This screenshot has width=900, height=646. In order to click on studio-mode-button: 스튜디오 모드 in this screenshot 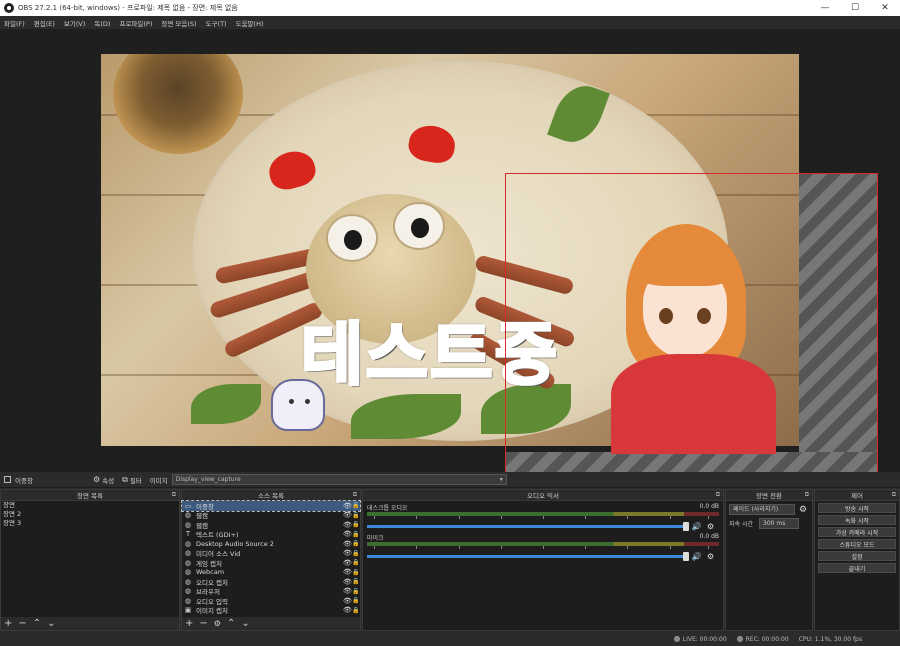, I will do `click(857, 544)`.